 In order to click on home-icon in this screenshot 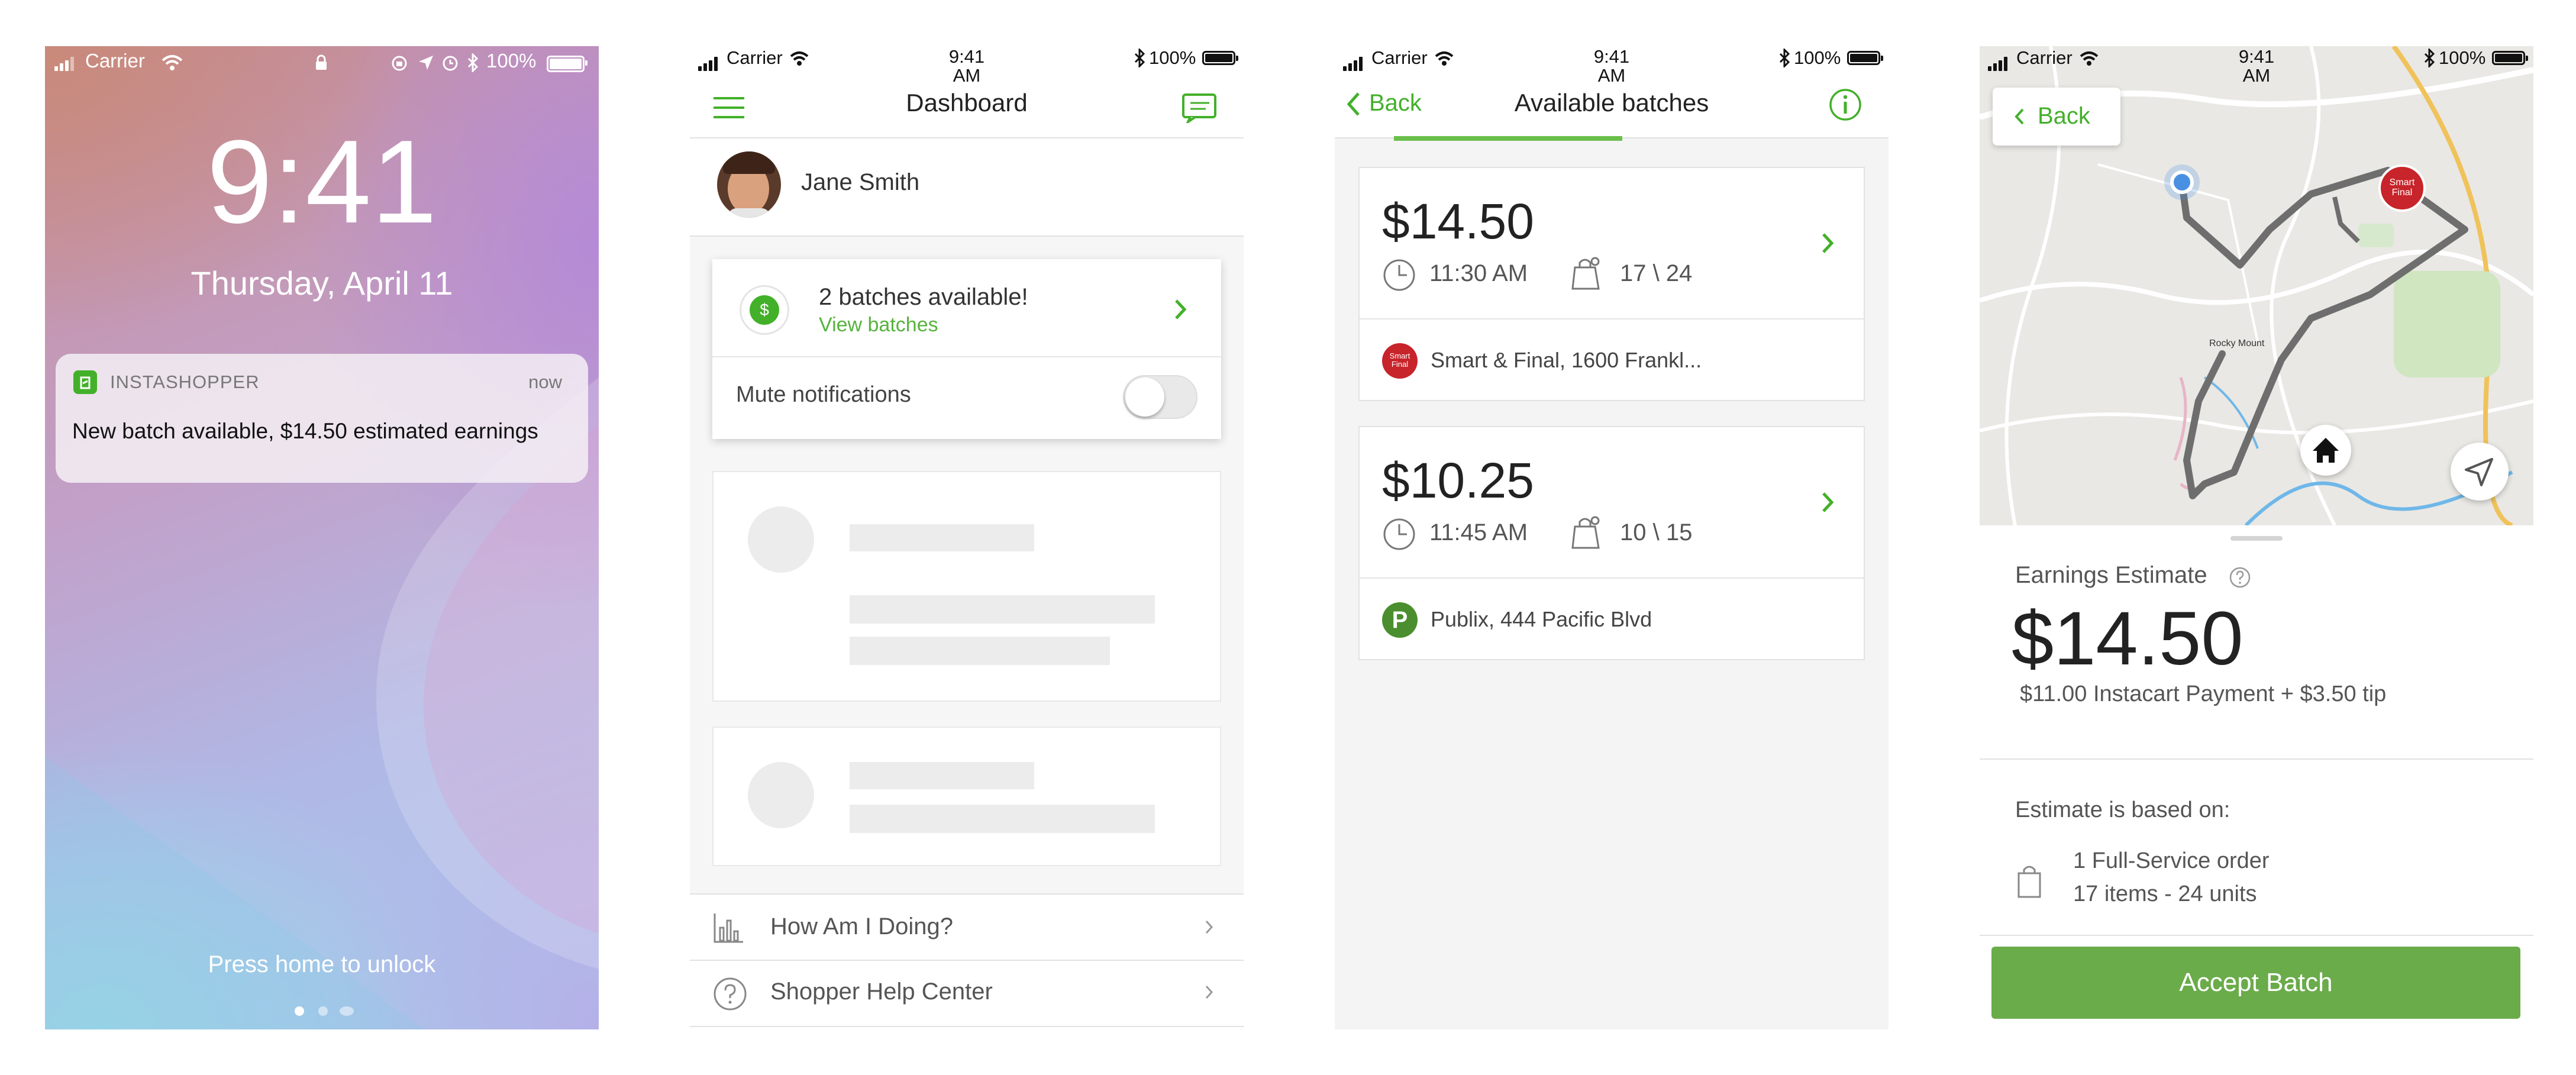, I will do `click(2326, 451)`.